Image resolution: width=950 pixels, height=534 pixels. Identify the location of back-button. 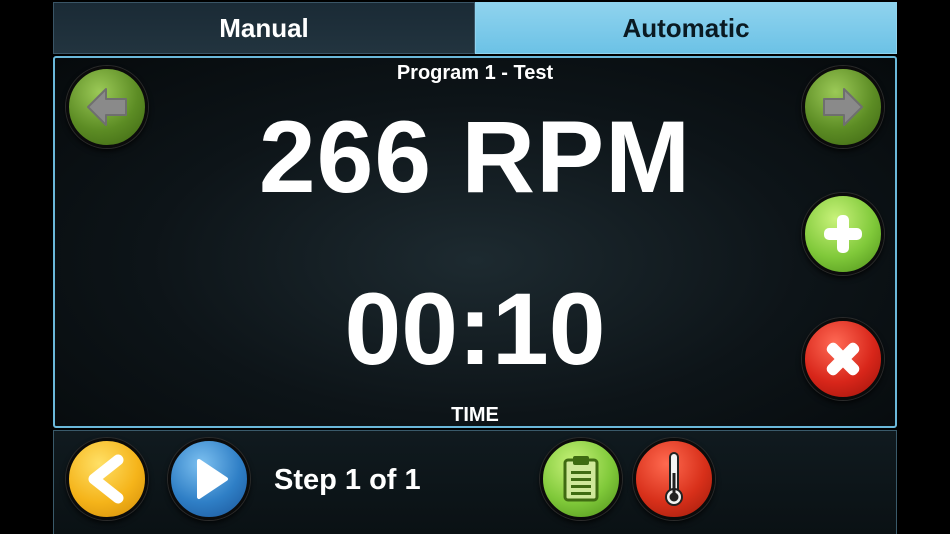
(107, 479).